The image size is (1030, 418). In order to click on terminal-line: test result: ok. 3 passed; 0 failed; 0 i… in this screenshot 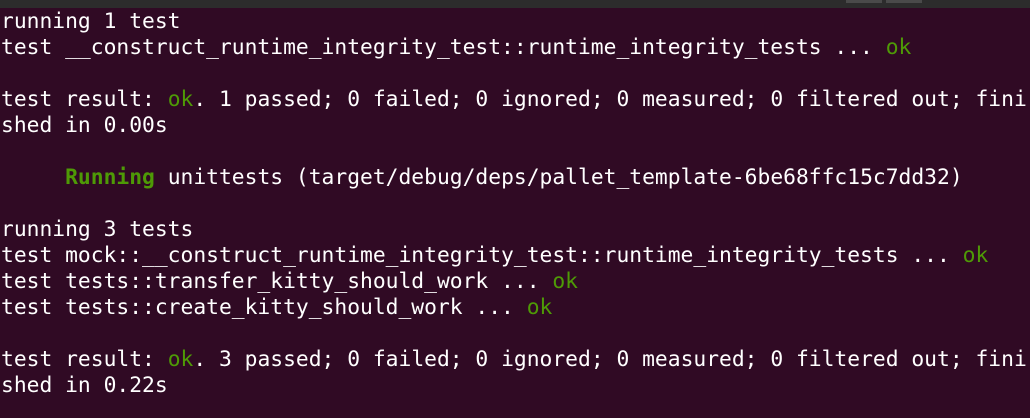, I will do `click(514, 360)`.